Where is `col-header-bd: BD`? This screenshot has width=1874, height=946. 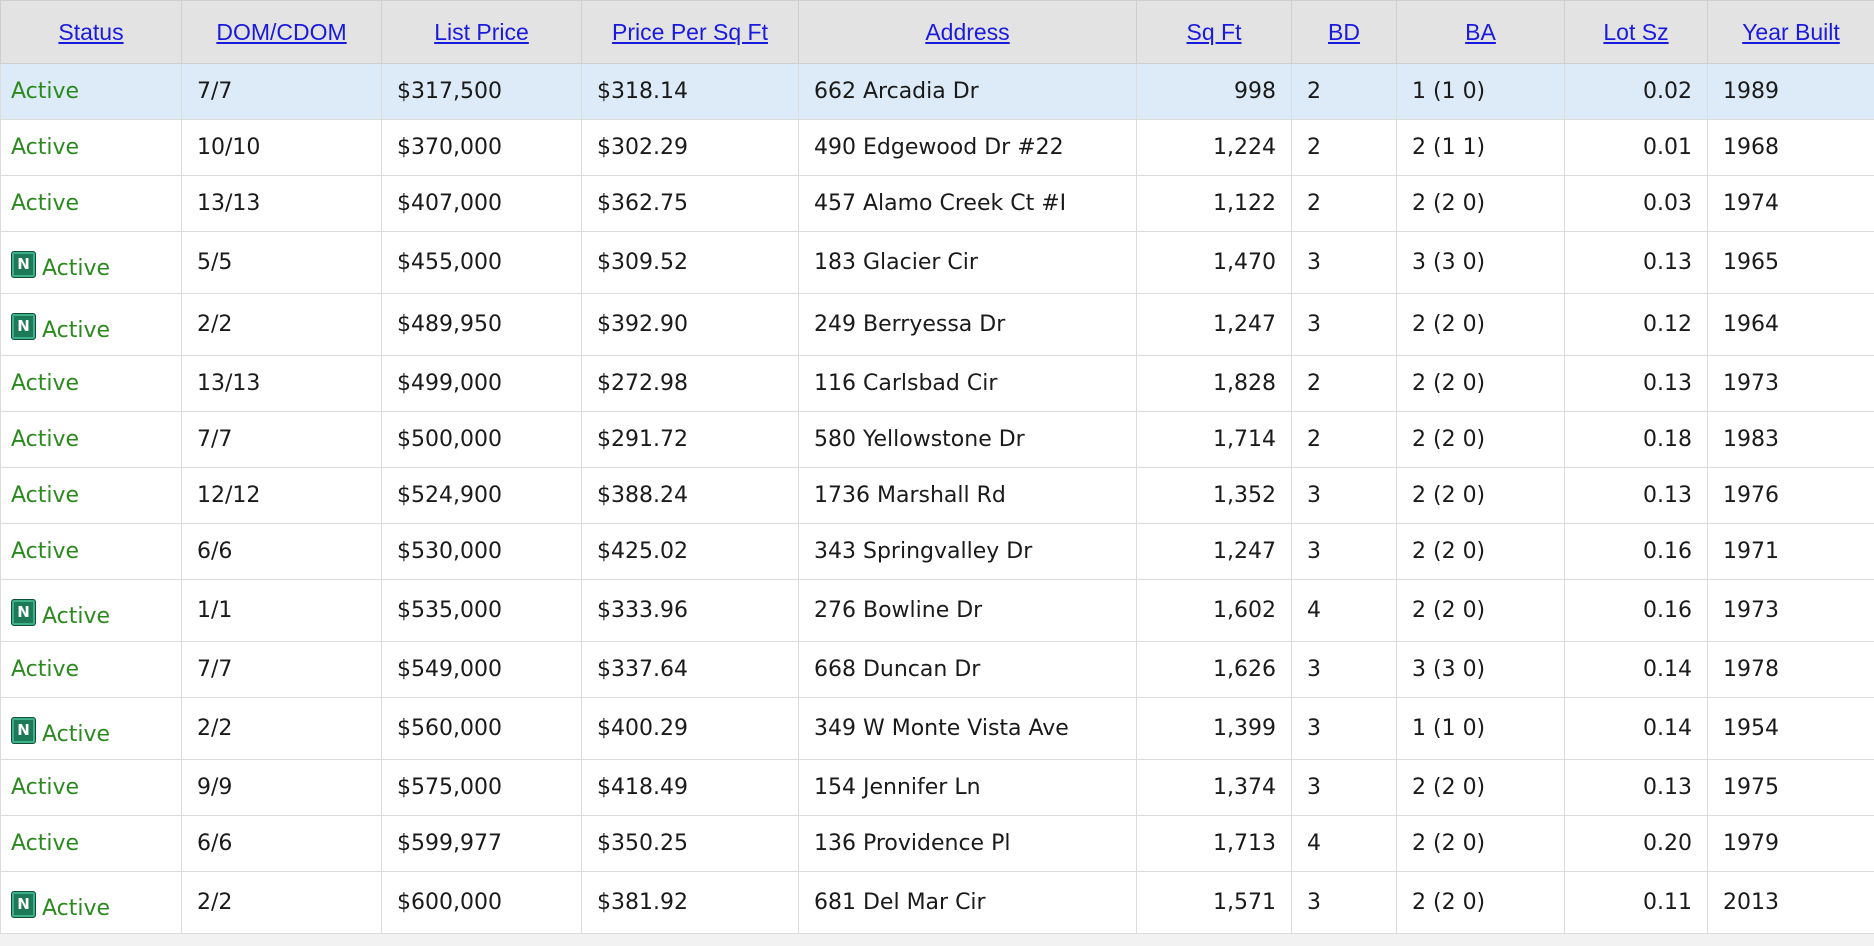 col-header-bd: BD is located at coordinates (1344, 32).